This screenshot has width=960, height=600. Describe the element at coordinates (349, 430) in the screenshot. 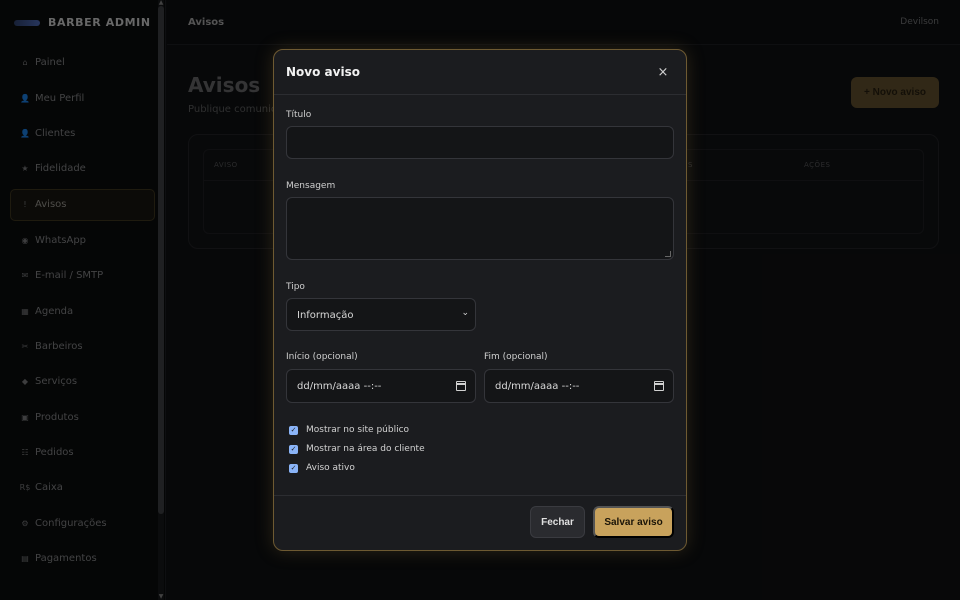

I see `checkbox-site-publico: ✓ Mostrar no site público` at that location.